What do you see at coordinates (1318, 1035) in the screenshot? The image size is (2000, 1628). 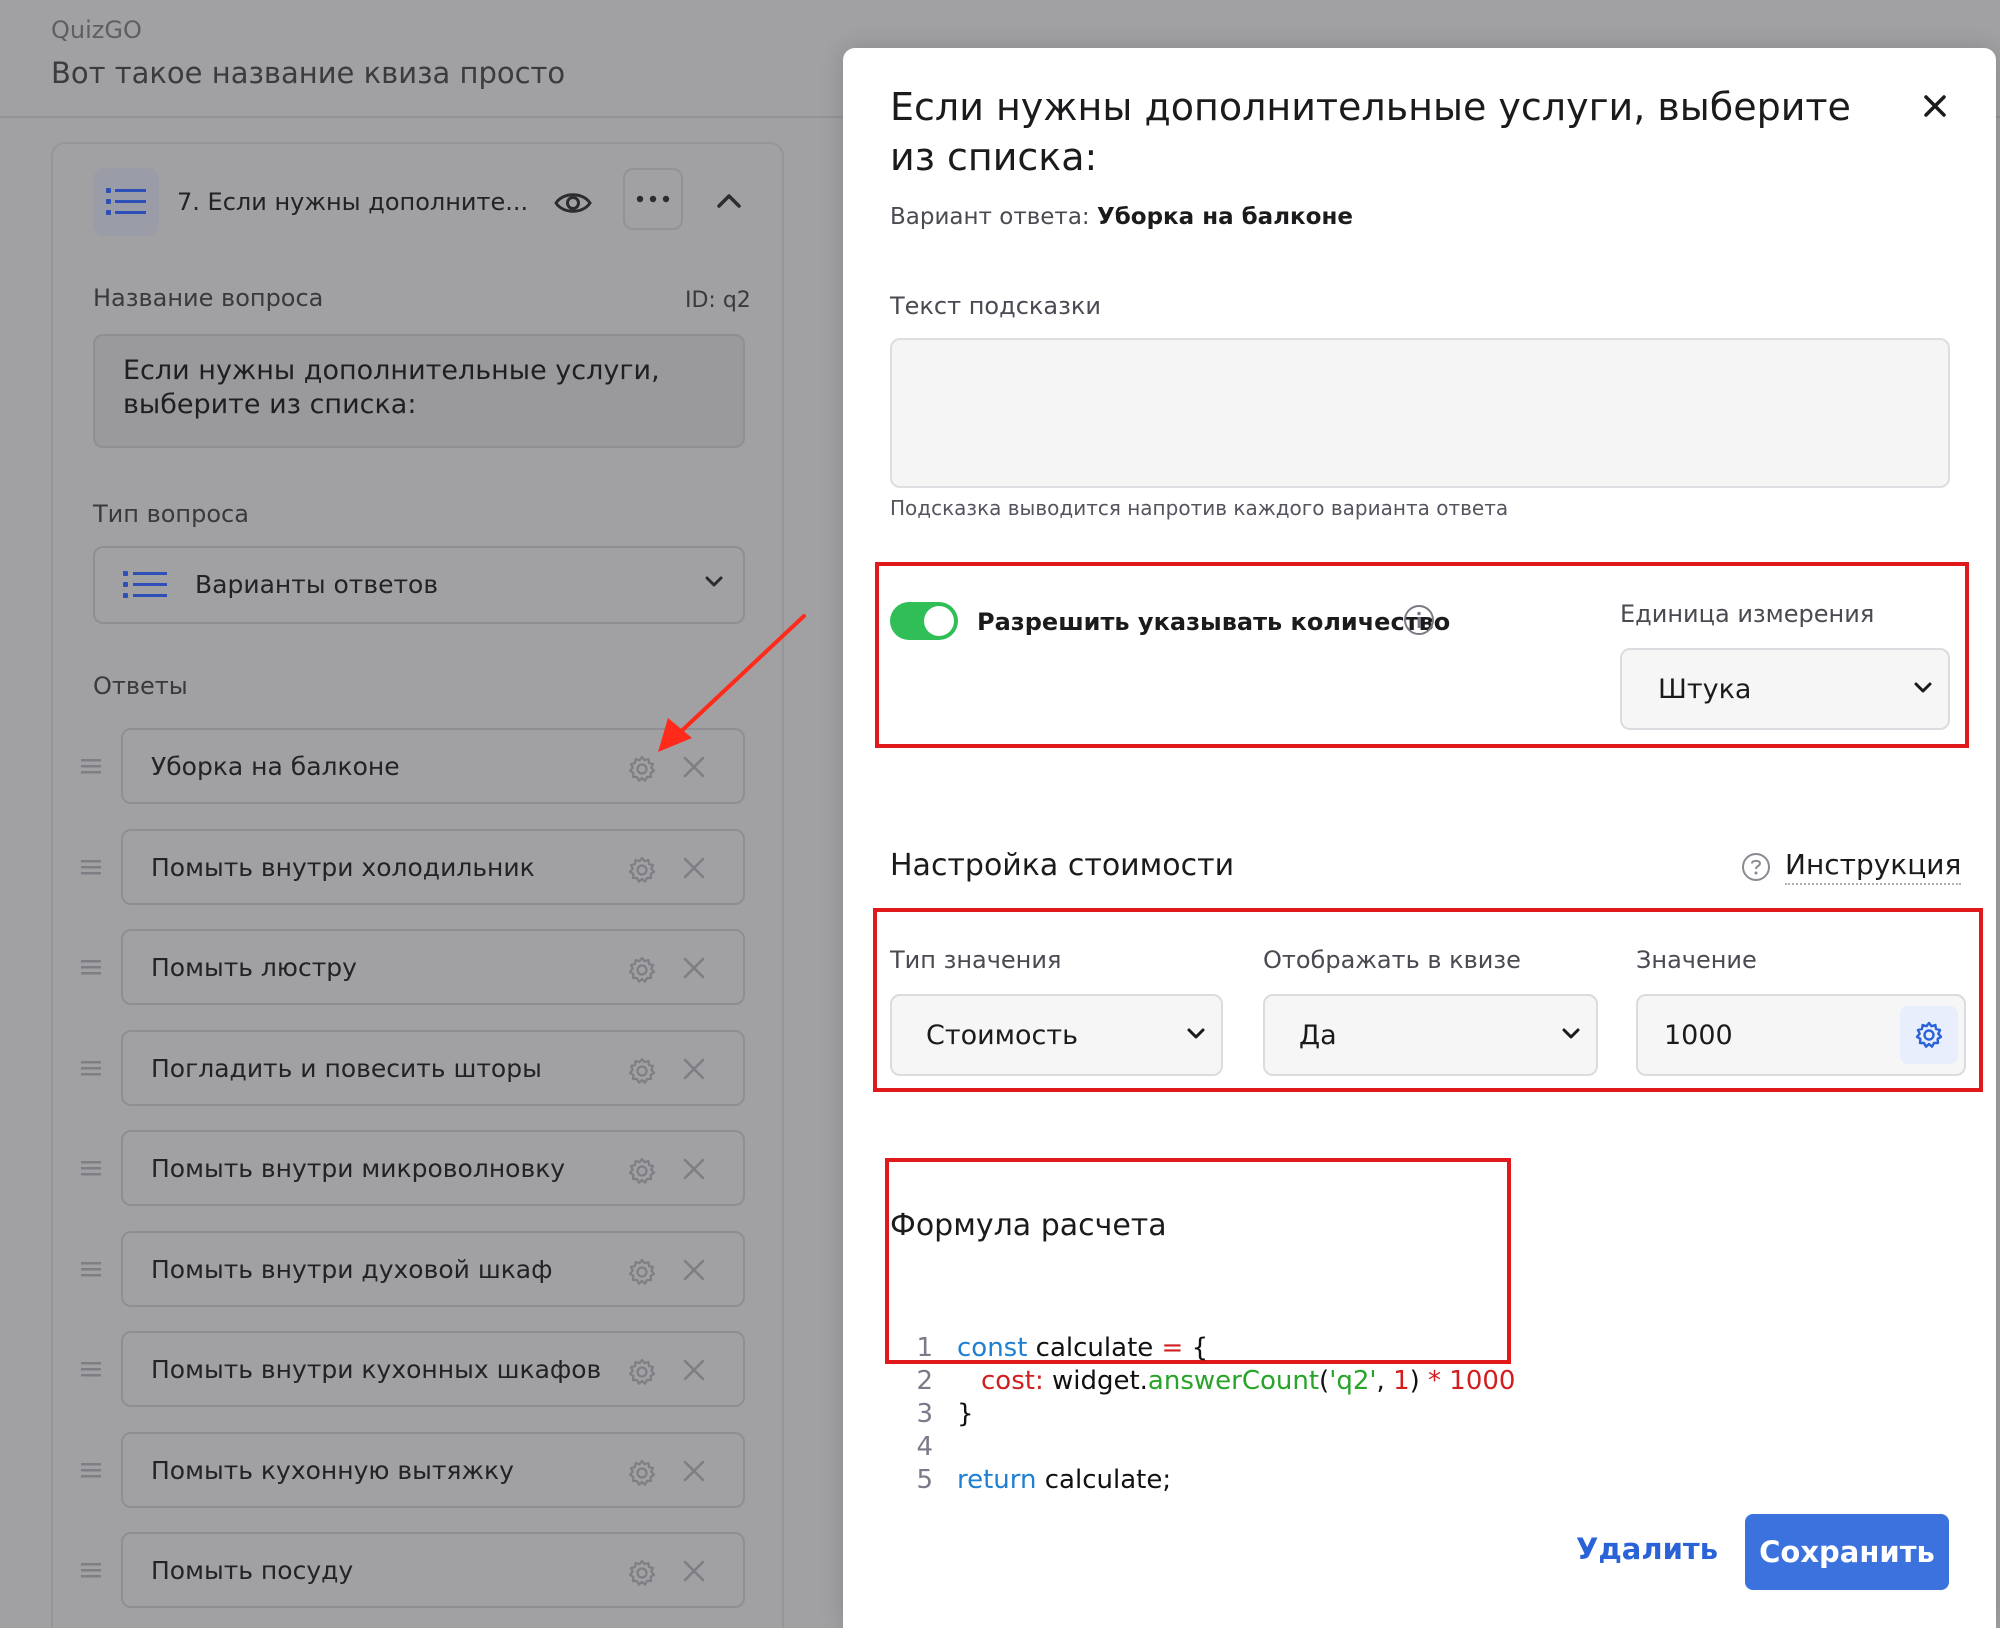 I see `show-in-quiz-value: Да` at bounding box center [1318, 1035].